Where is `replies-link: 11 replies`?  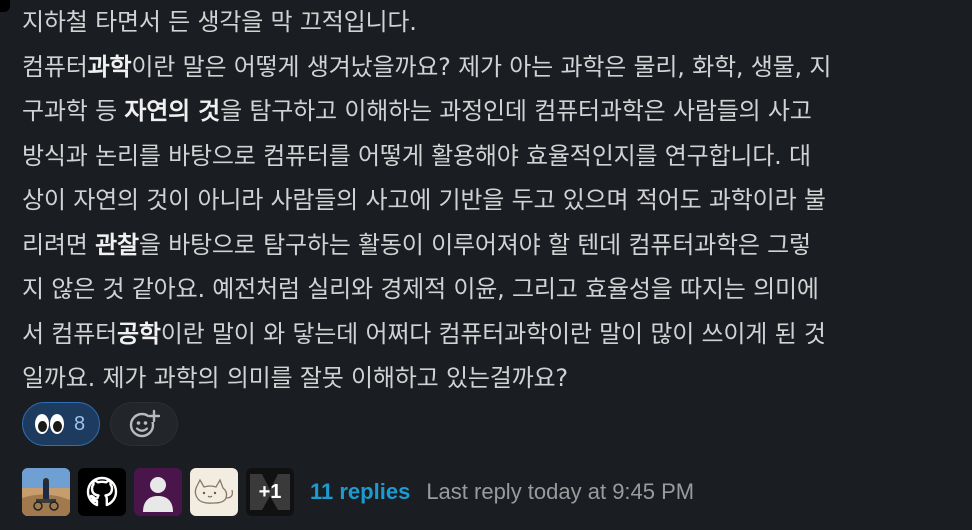
replies-link: 11 replies is located at coordinates (360, 492).